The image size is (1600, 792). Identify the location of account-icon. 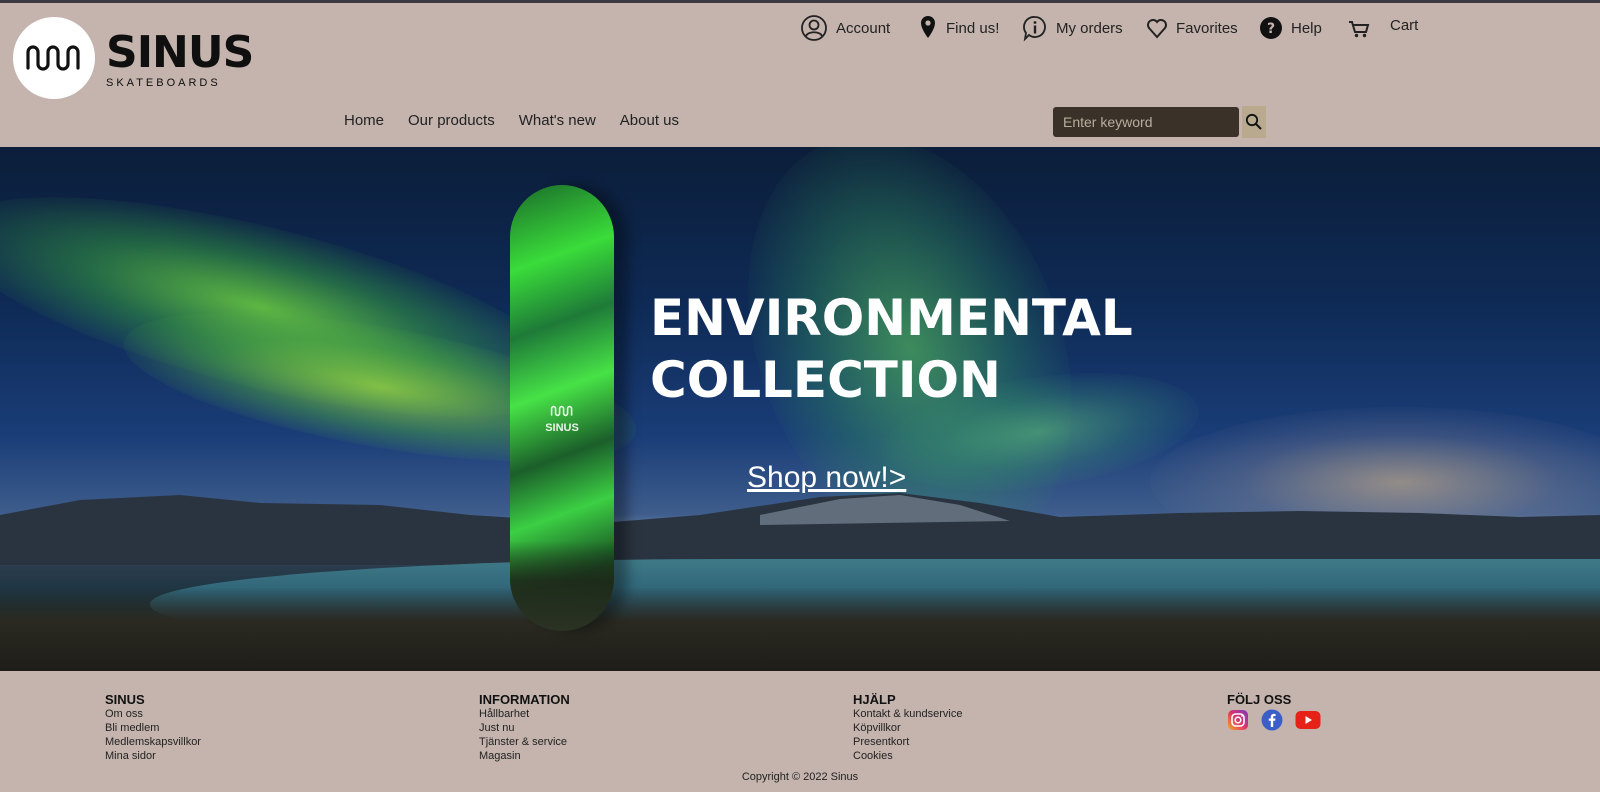
(814, 28).